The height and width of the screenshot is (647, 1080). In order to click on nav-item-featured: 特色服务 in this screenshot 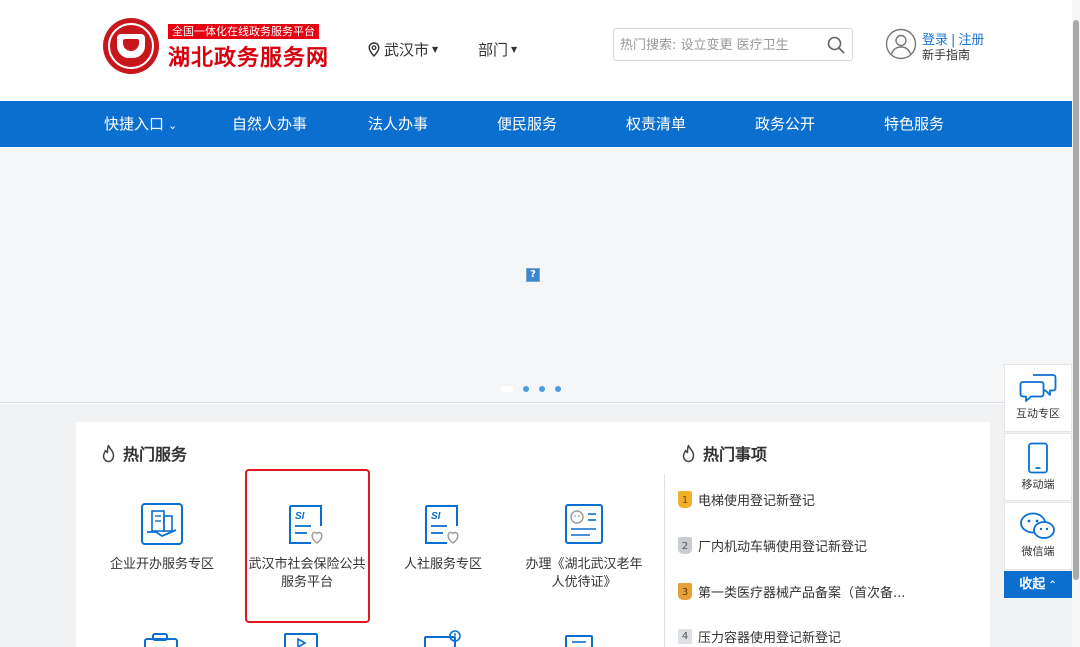, I will do `click(914, 124)`.